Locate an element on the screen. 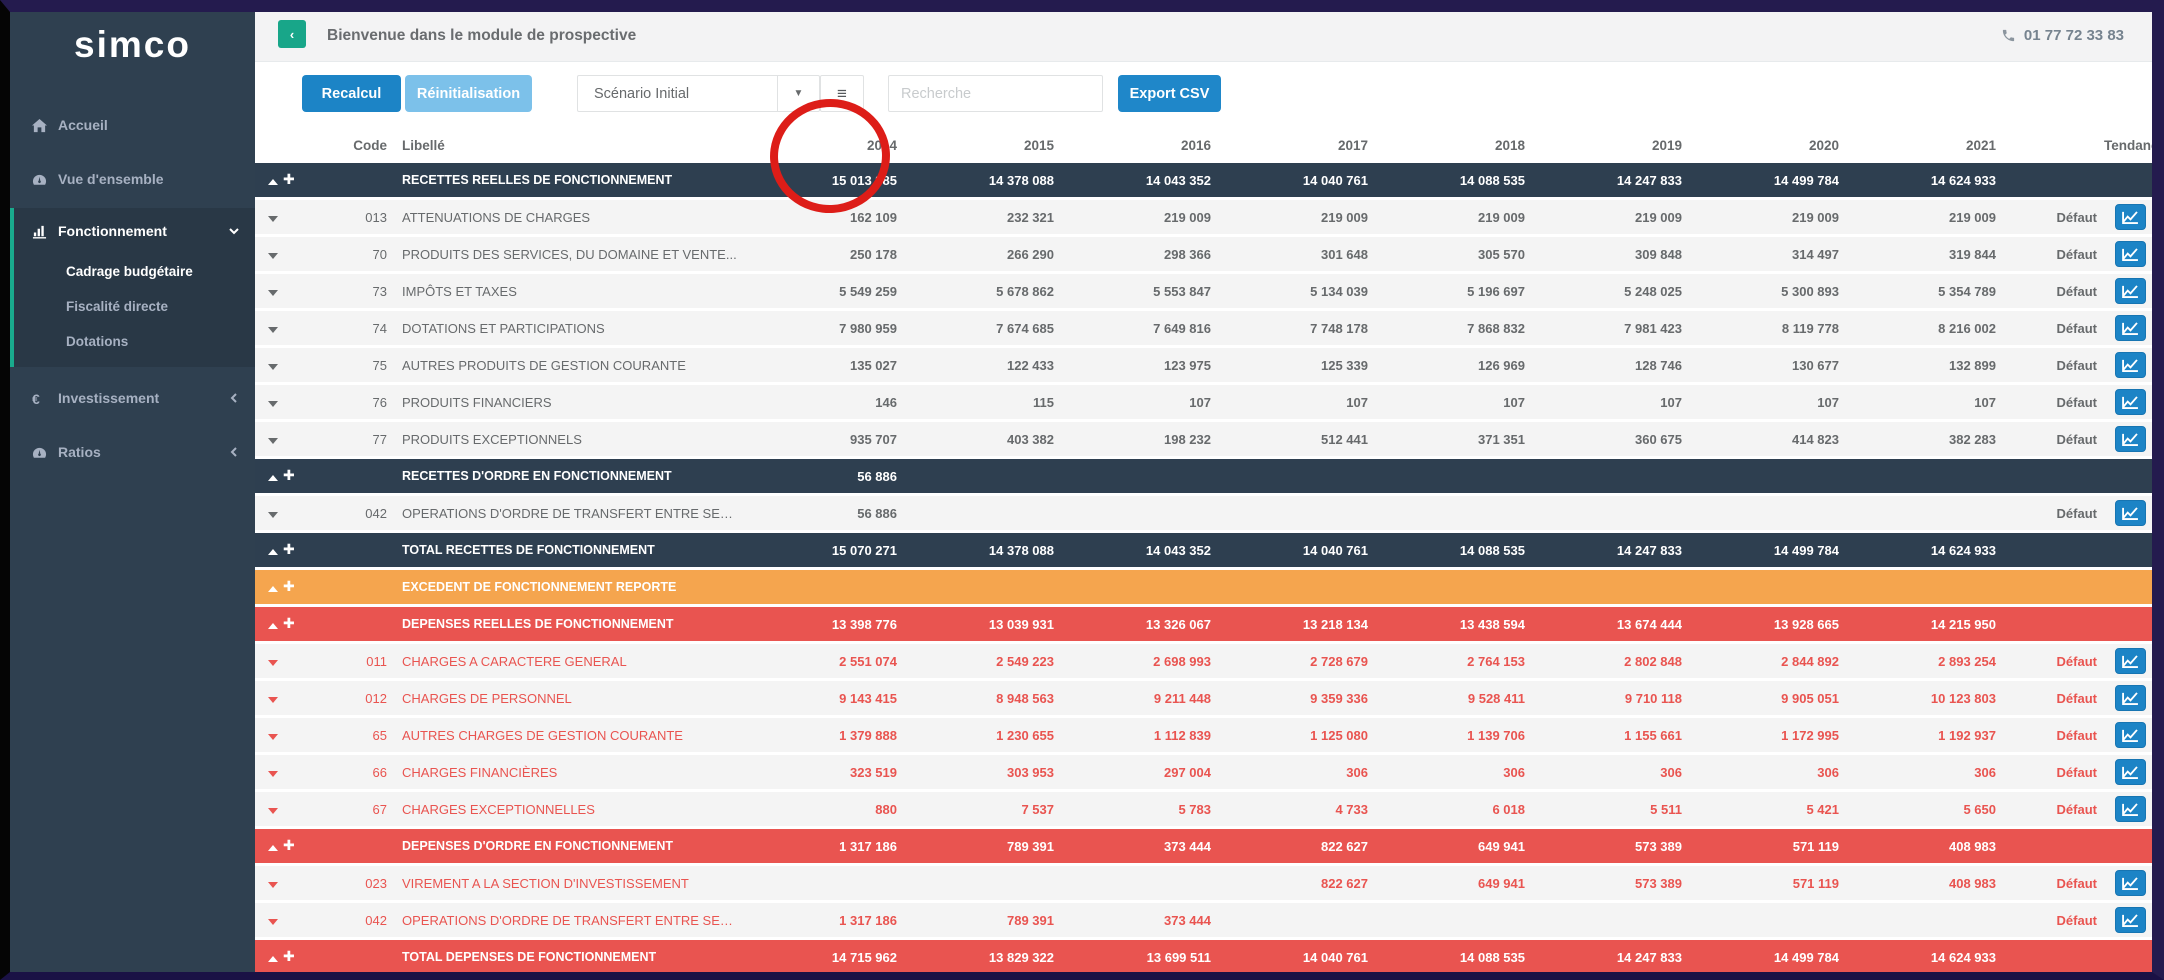  value-cell: 880 is located at coordinates (886, 809).